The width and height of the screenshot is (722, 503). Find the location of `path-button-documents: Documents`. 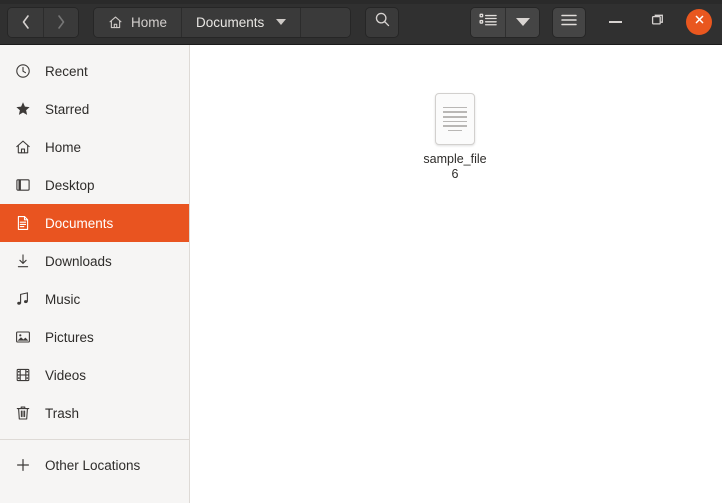

path-button-documents: Documents is located at coordinates (241, 22).